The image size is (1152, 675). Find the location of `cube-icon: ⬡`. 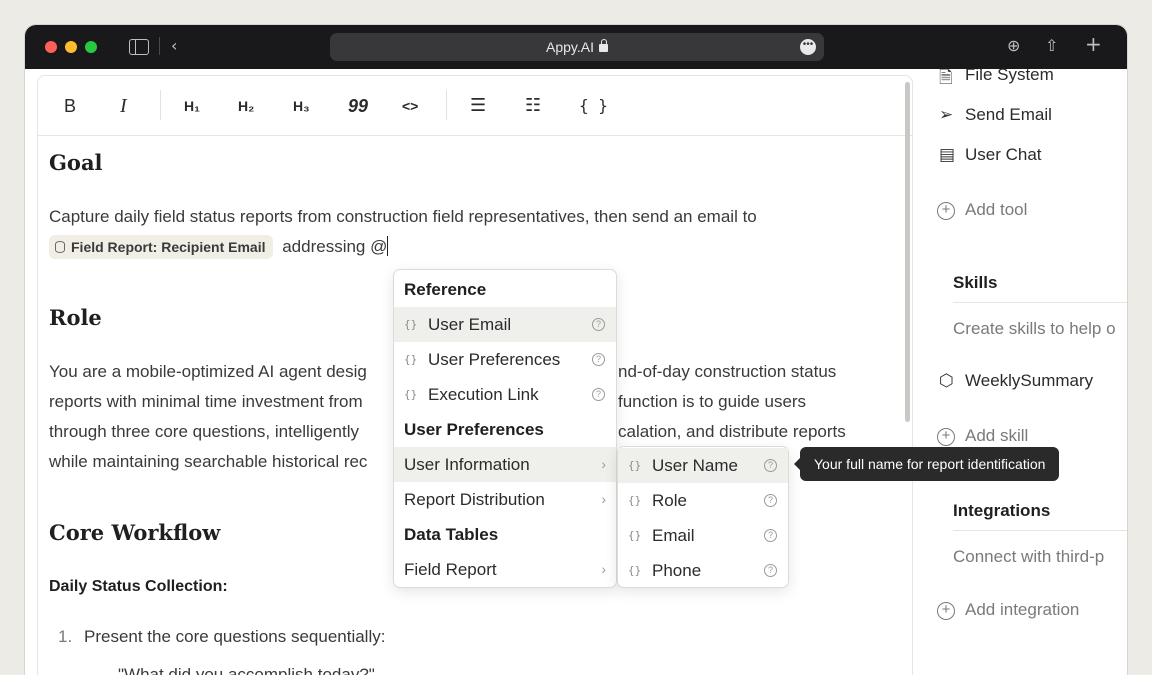

cube-icon: ⬡ is located at coordinates (946, 381).